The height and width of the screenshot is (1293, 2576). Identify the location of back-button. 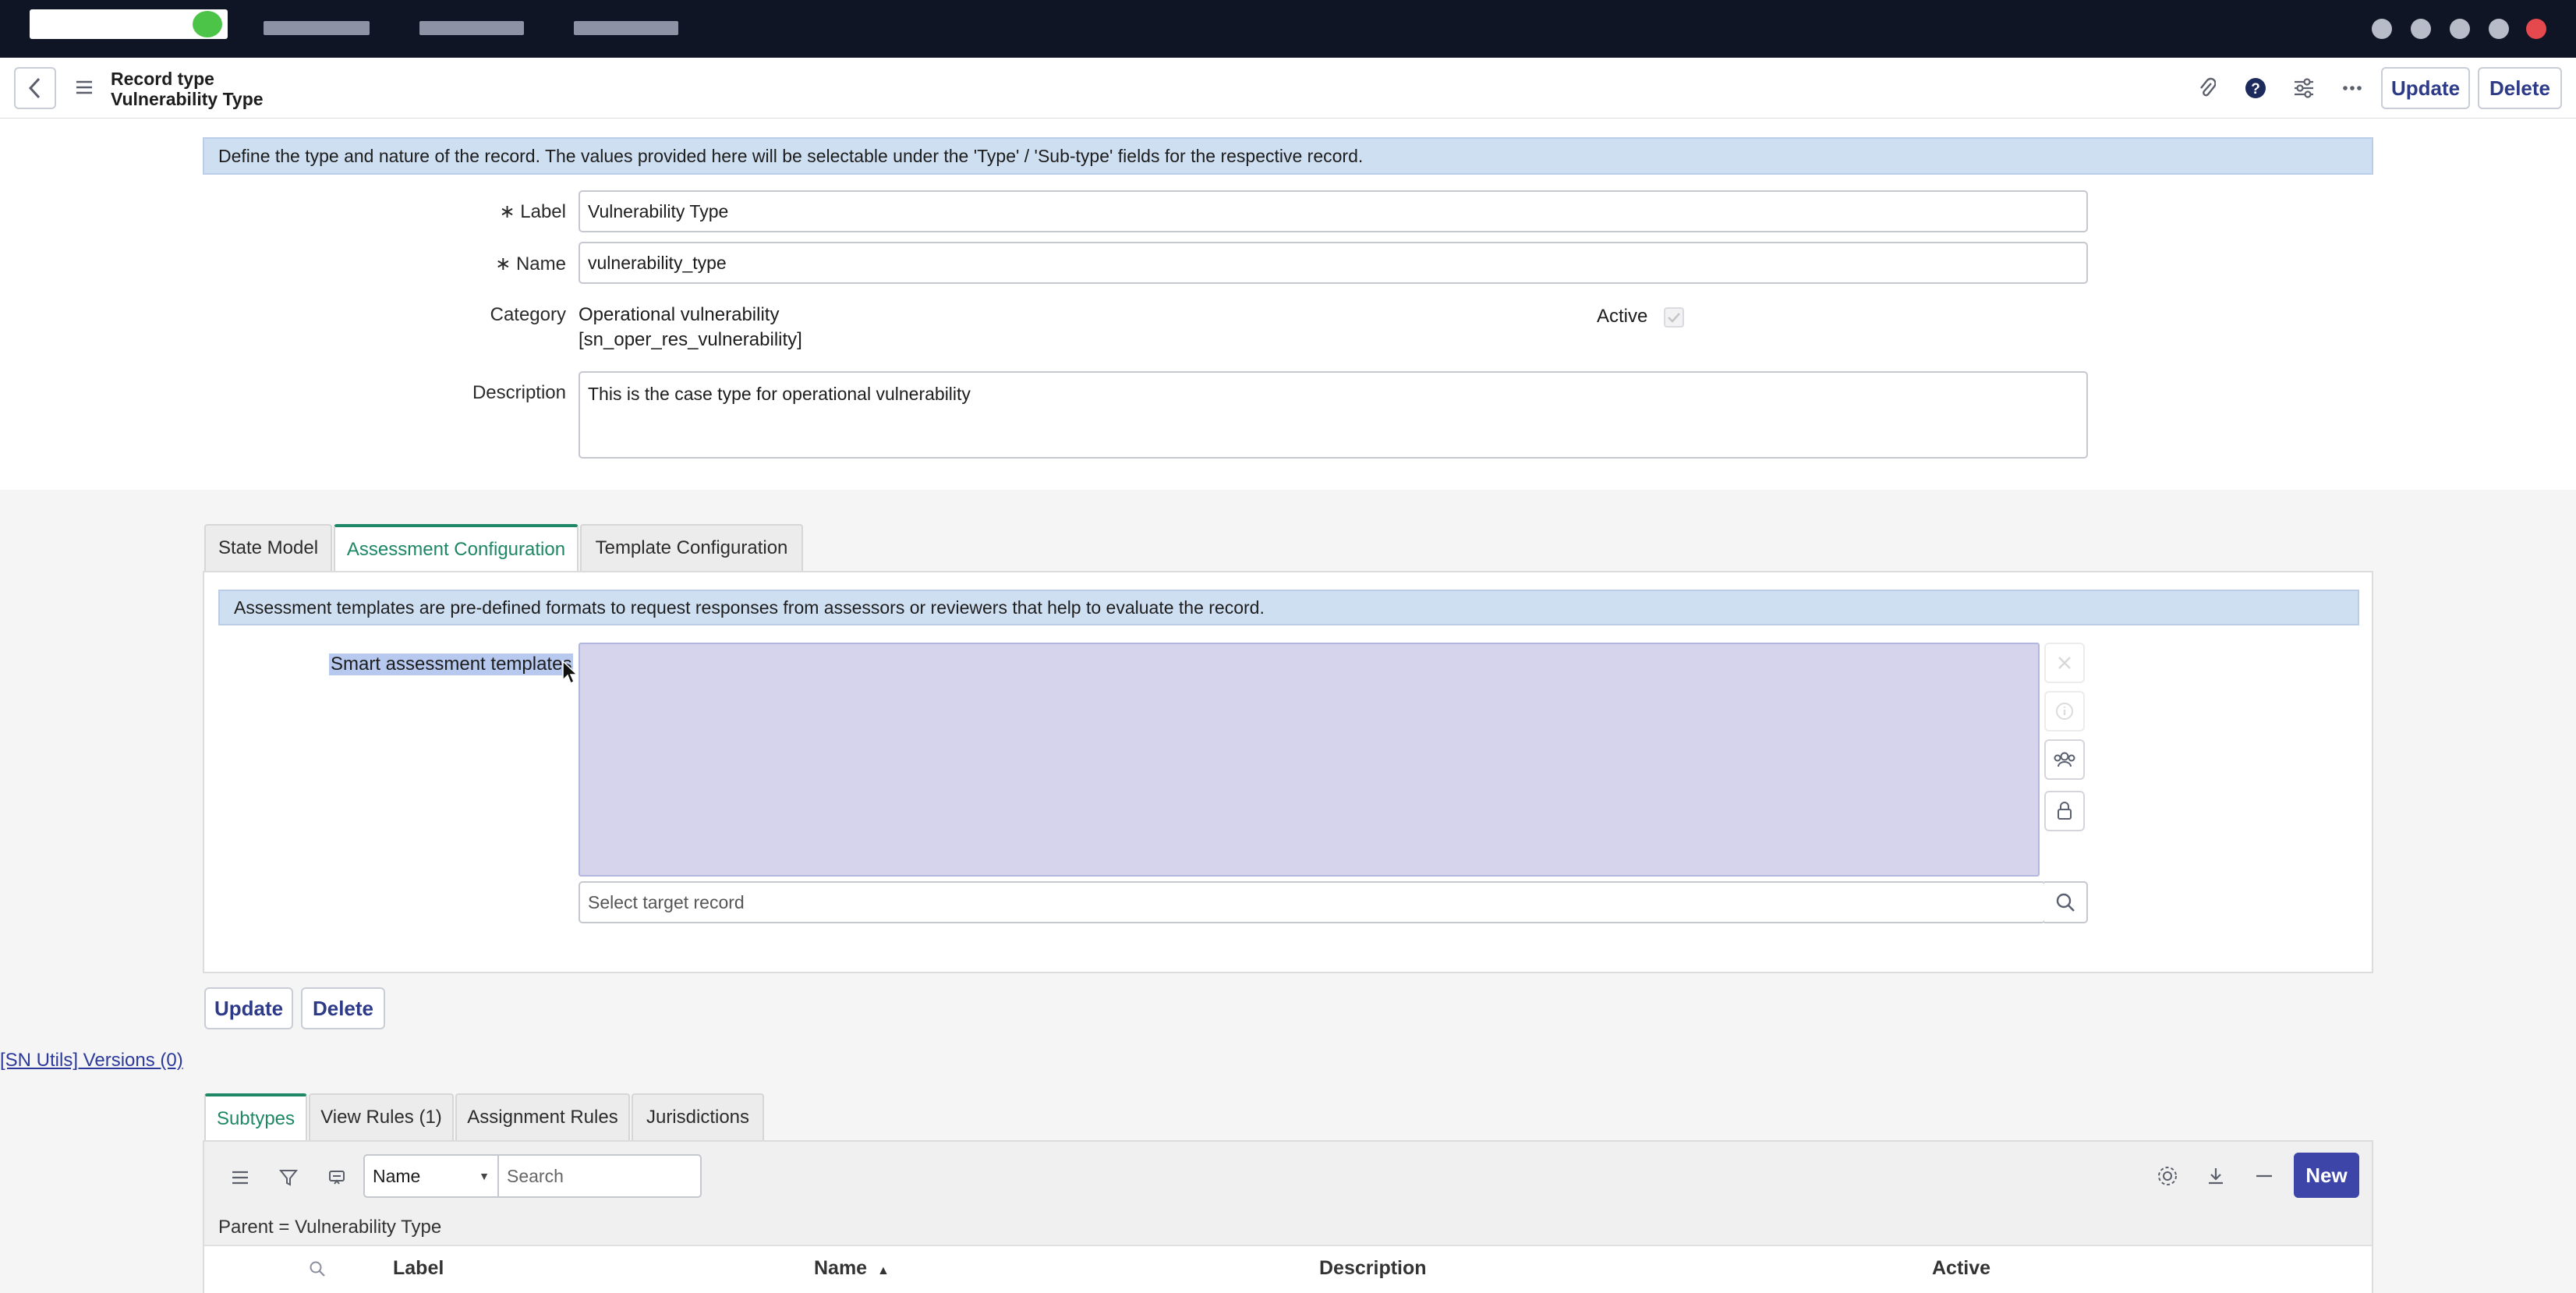
(35, 88).